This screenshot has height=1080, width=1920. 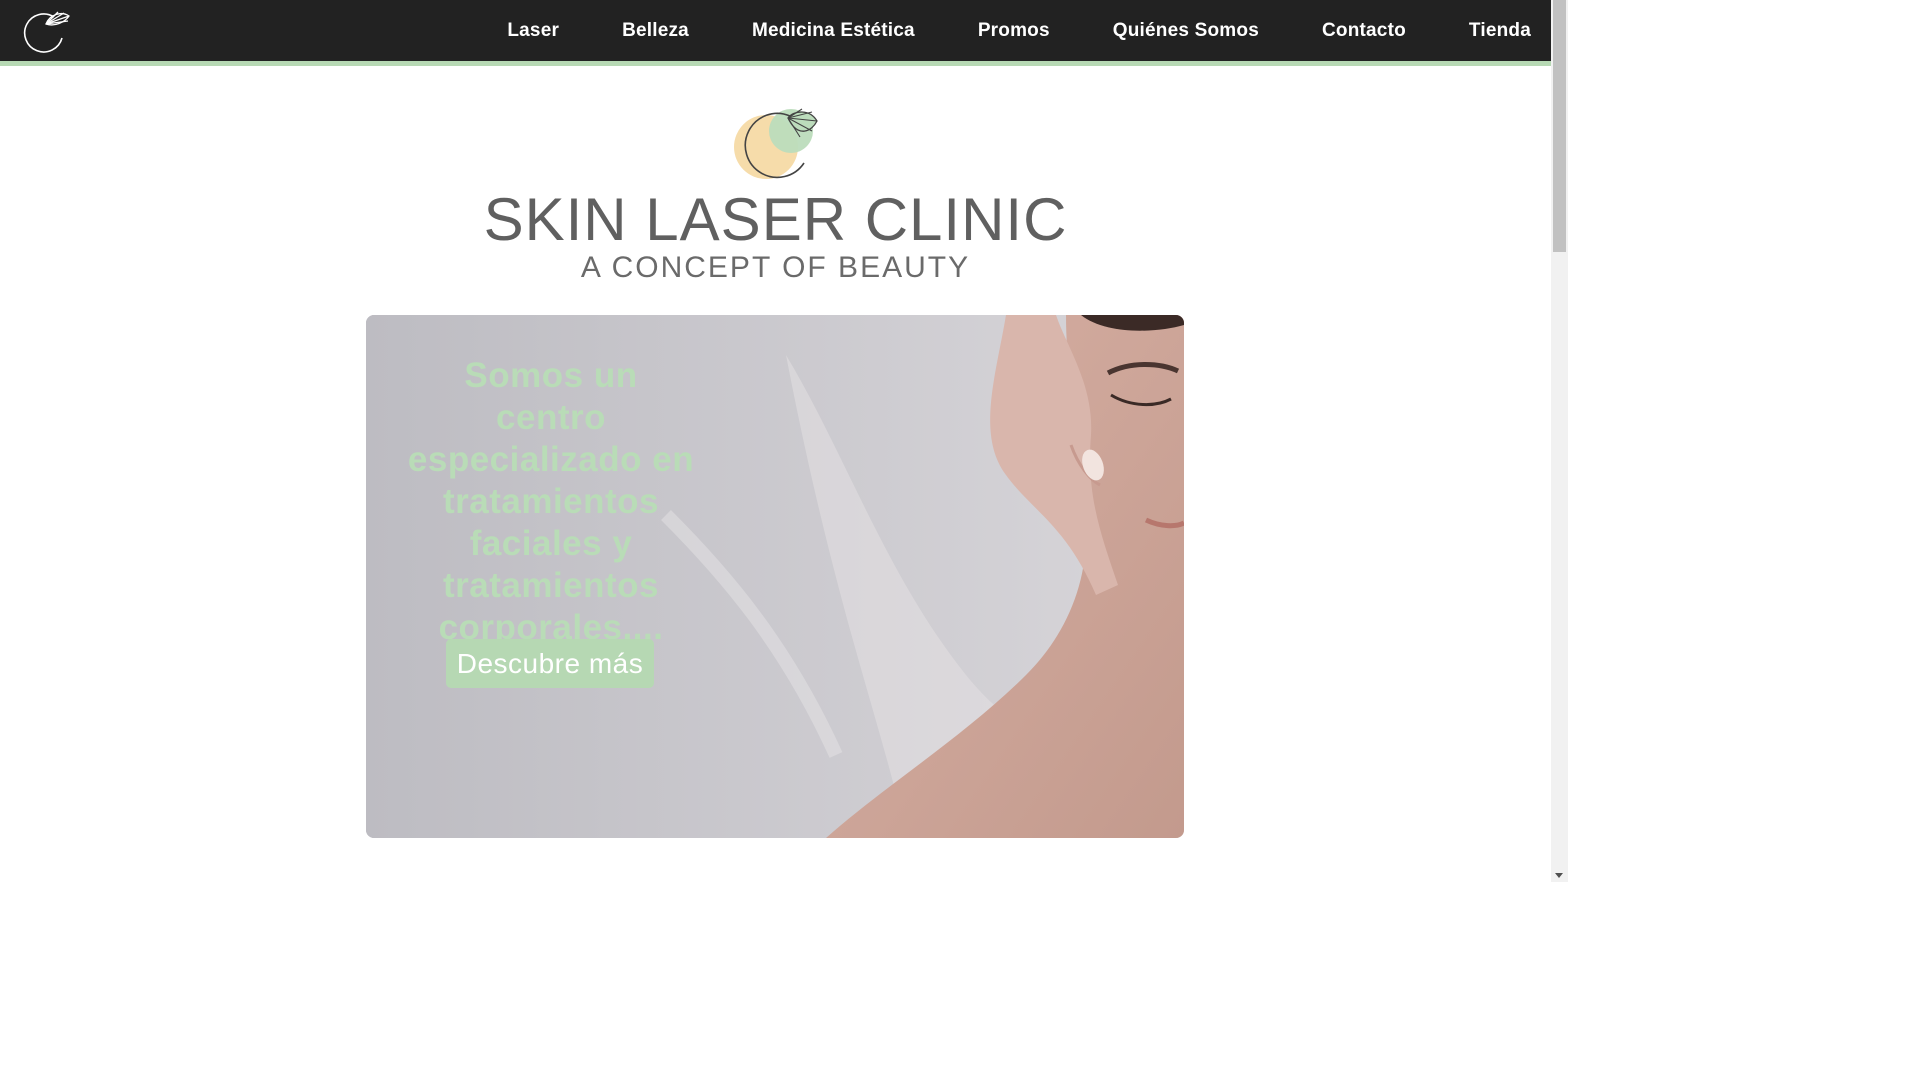 I want to click on brand-title: SKIN LASER CLINIC, so click(x=775, y=219).